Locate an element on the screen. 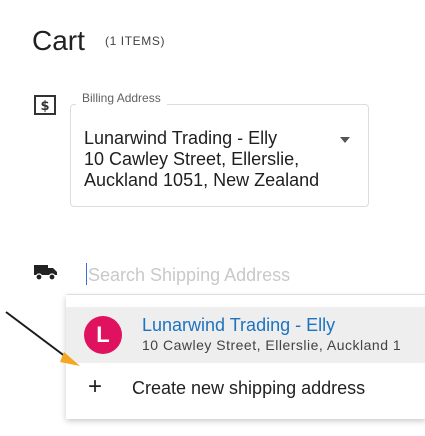  create-shipping-address-label: Create new shipping address is located at coordinates (249, 388).